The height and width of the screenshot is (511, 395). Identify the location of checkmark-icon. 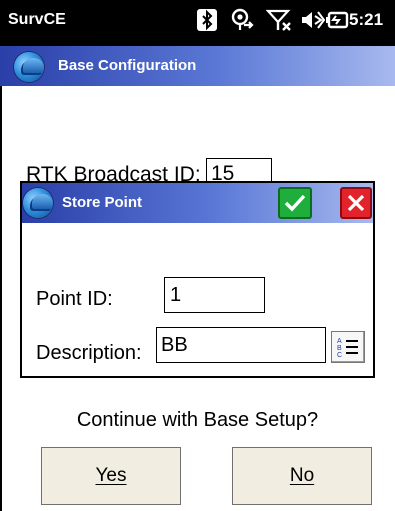
(295, 203).